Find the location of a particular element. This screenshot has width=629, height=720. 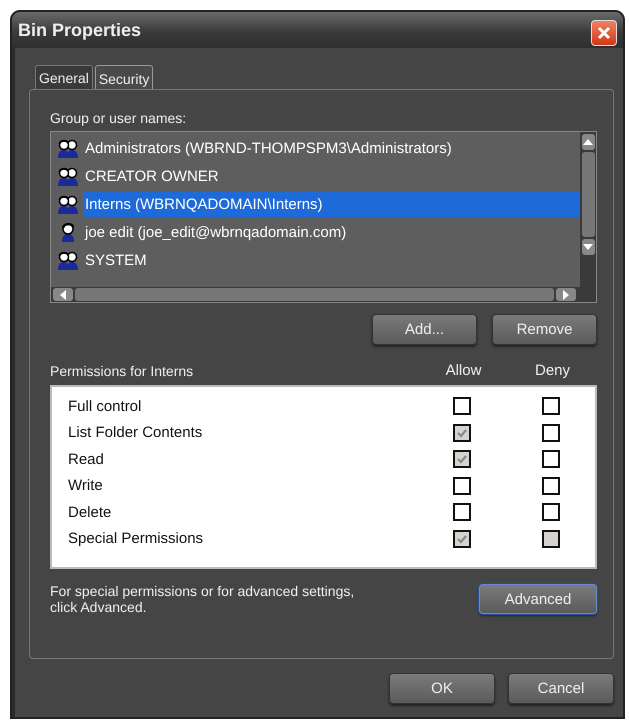

permission-name: Read is located at coordinates (86, 459).